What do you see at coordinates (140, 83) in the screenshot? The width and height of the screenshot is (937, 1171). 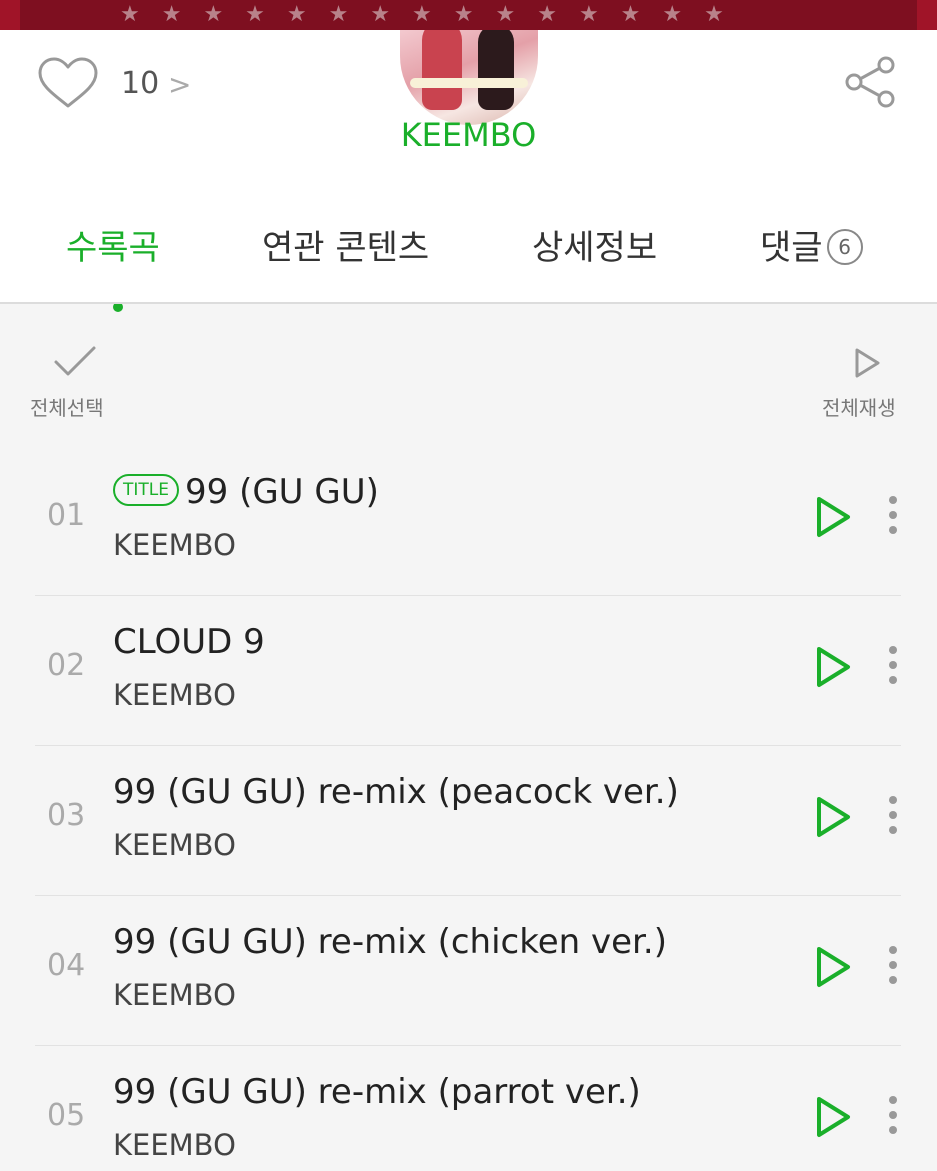 I see `like-count: 10` at bounding box center [140, 83].